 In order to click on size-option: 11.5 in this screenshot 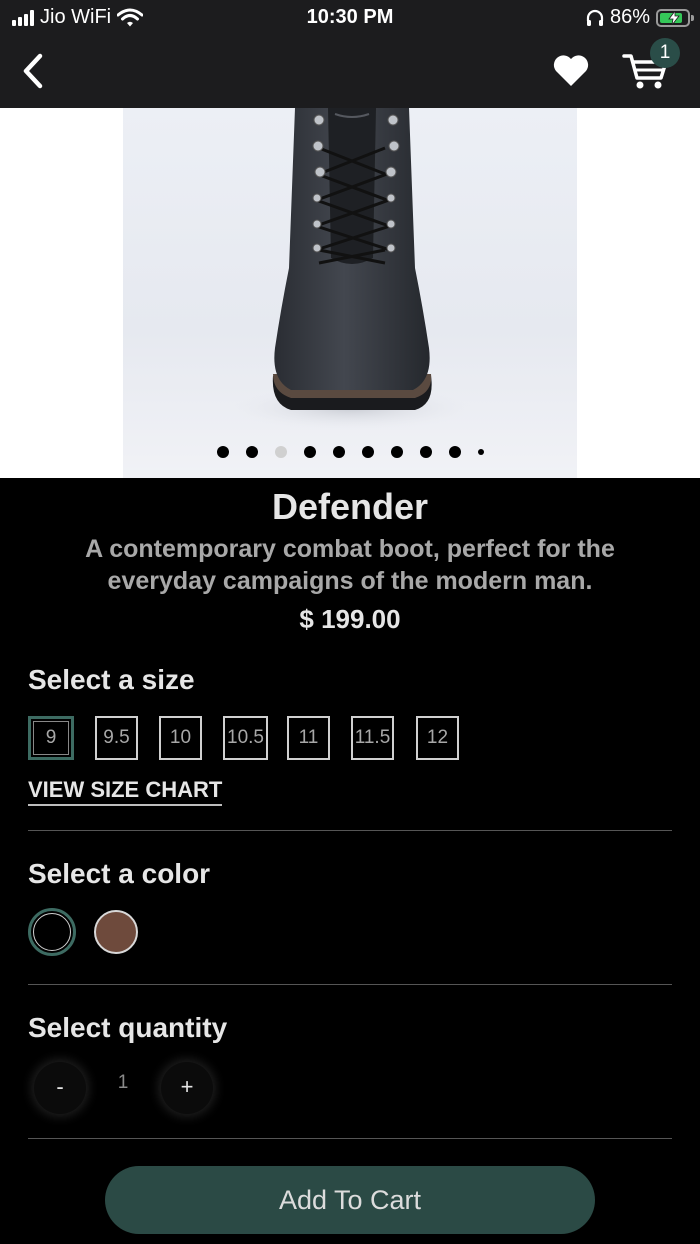, I will do `click(372, 738)`.